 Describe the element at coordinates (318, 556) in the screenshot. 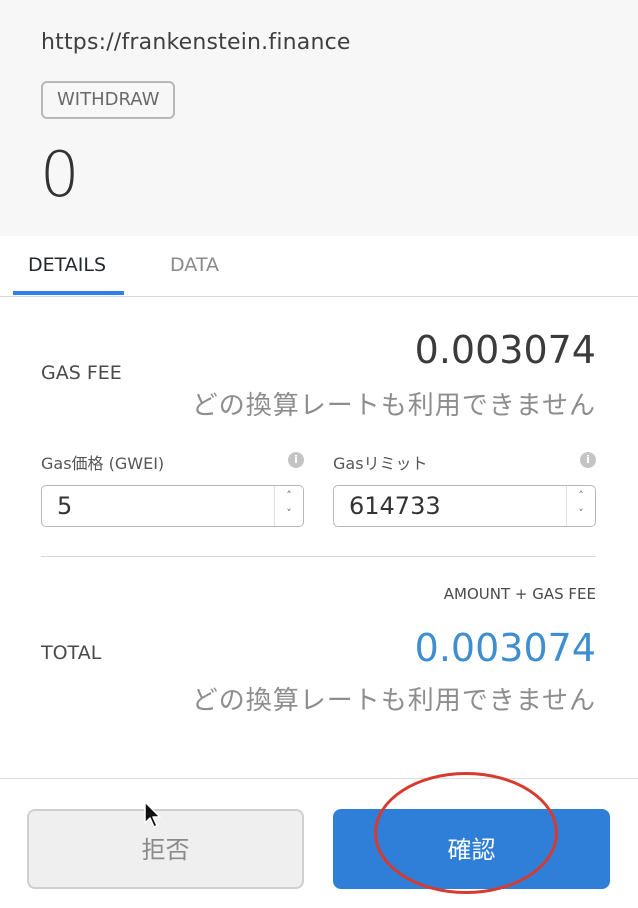

I see `section-divider` at that location.